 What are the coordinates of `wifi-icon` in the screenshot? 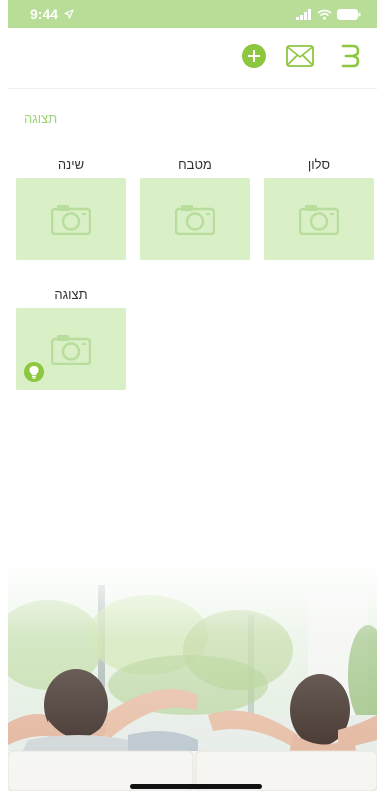 It's located at (324, 14).